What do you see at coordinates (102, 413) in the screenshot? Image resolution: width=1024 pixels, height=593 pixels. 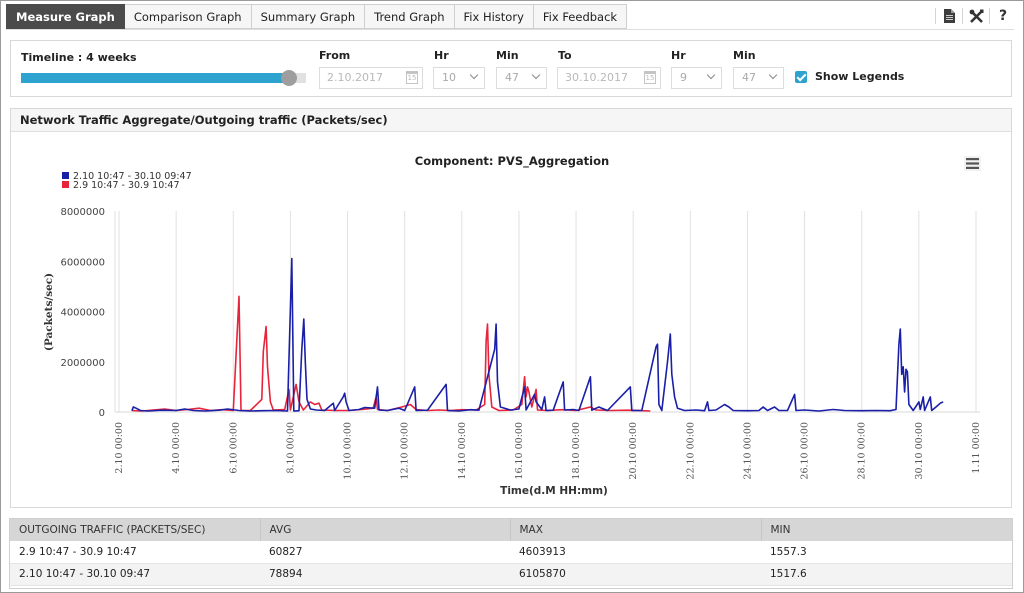 I see `y-tick-label: 0` at bounding box center [102, 413].